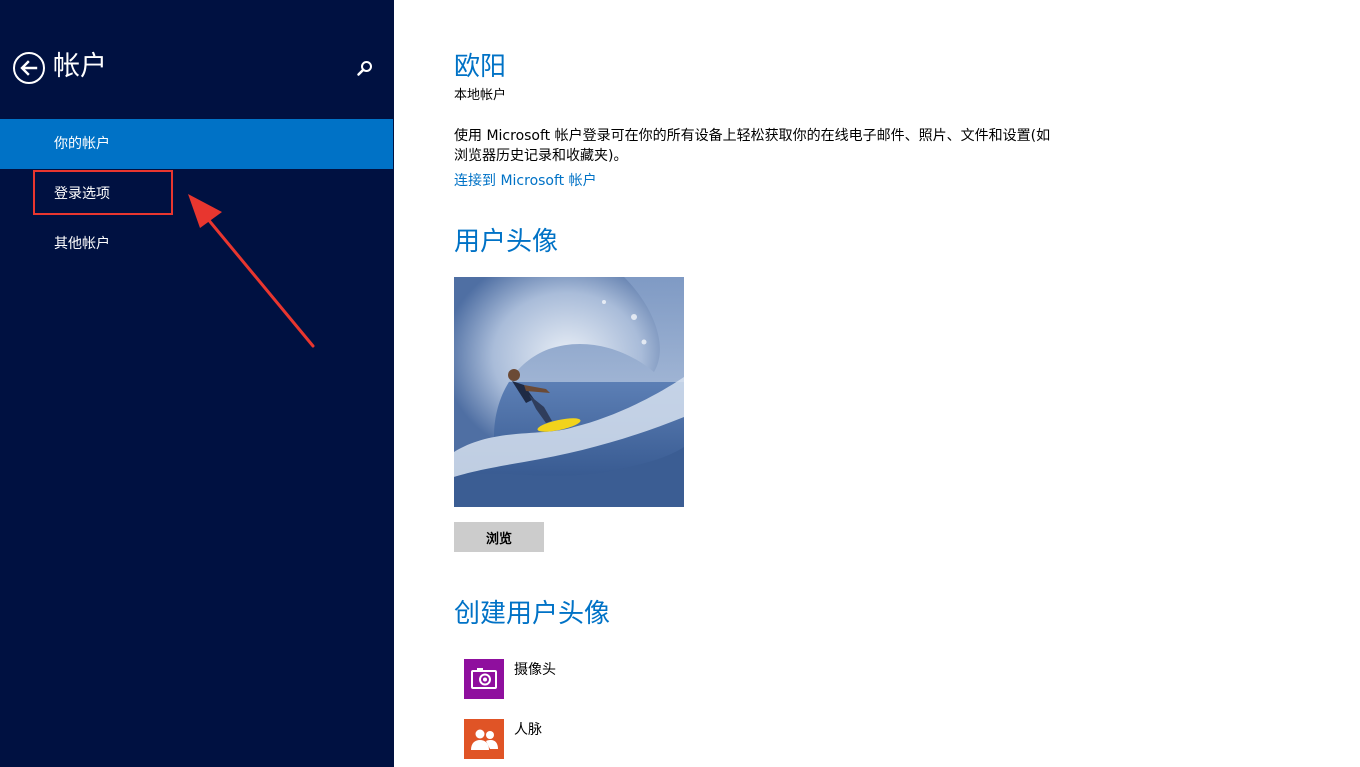 The height and width of the screenshot is (767, 1360). What do you see at coordinates (525, 180) in the screenshot?
I see `connect-microsoft-account-link: 连接到 Microsoft 帐户` at bounding box center [525, 180].